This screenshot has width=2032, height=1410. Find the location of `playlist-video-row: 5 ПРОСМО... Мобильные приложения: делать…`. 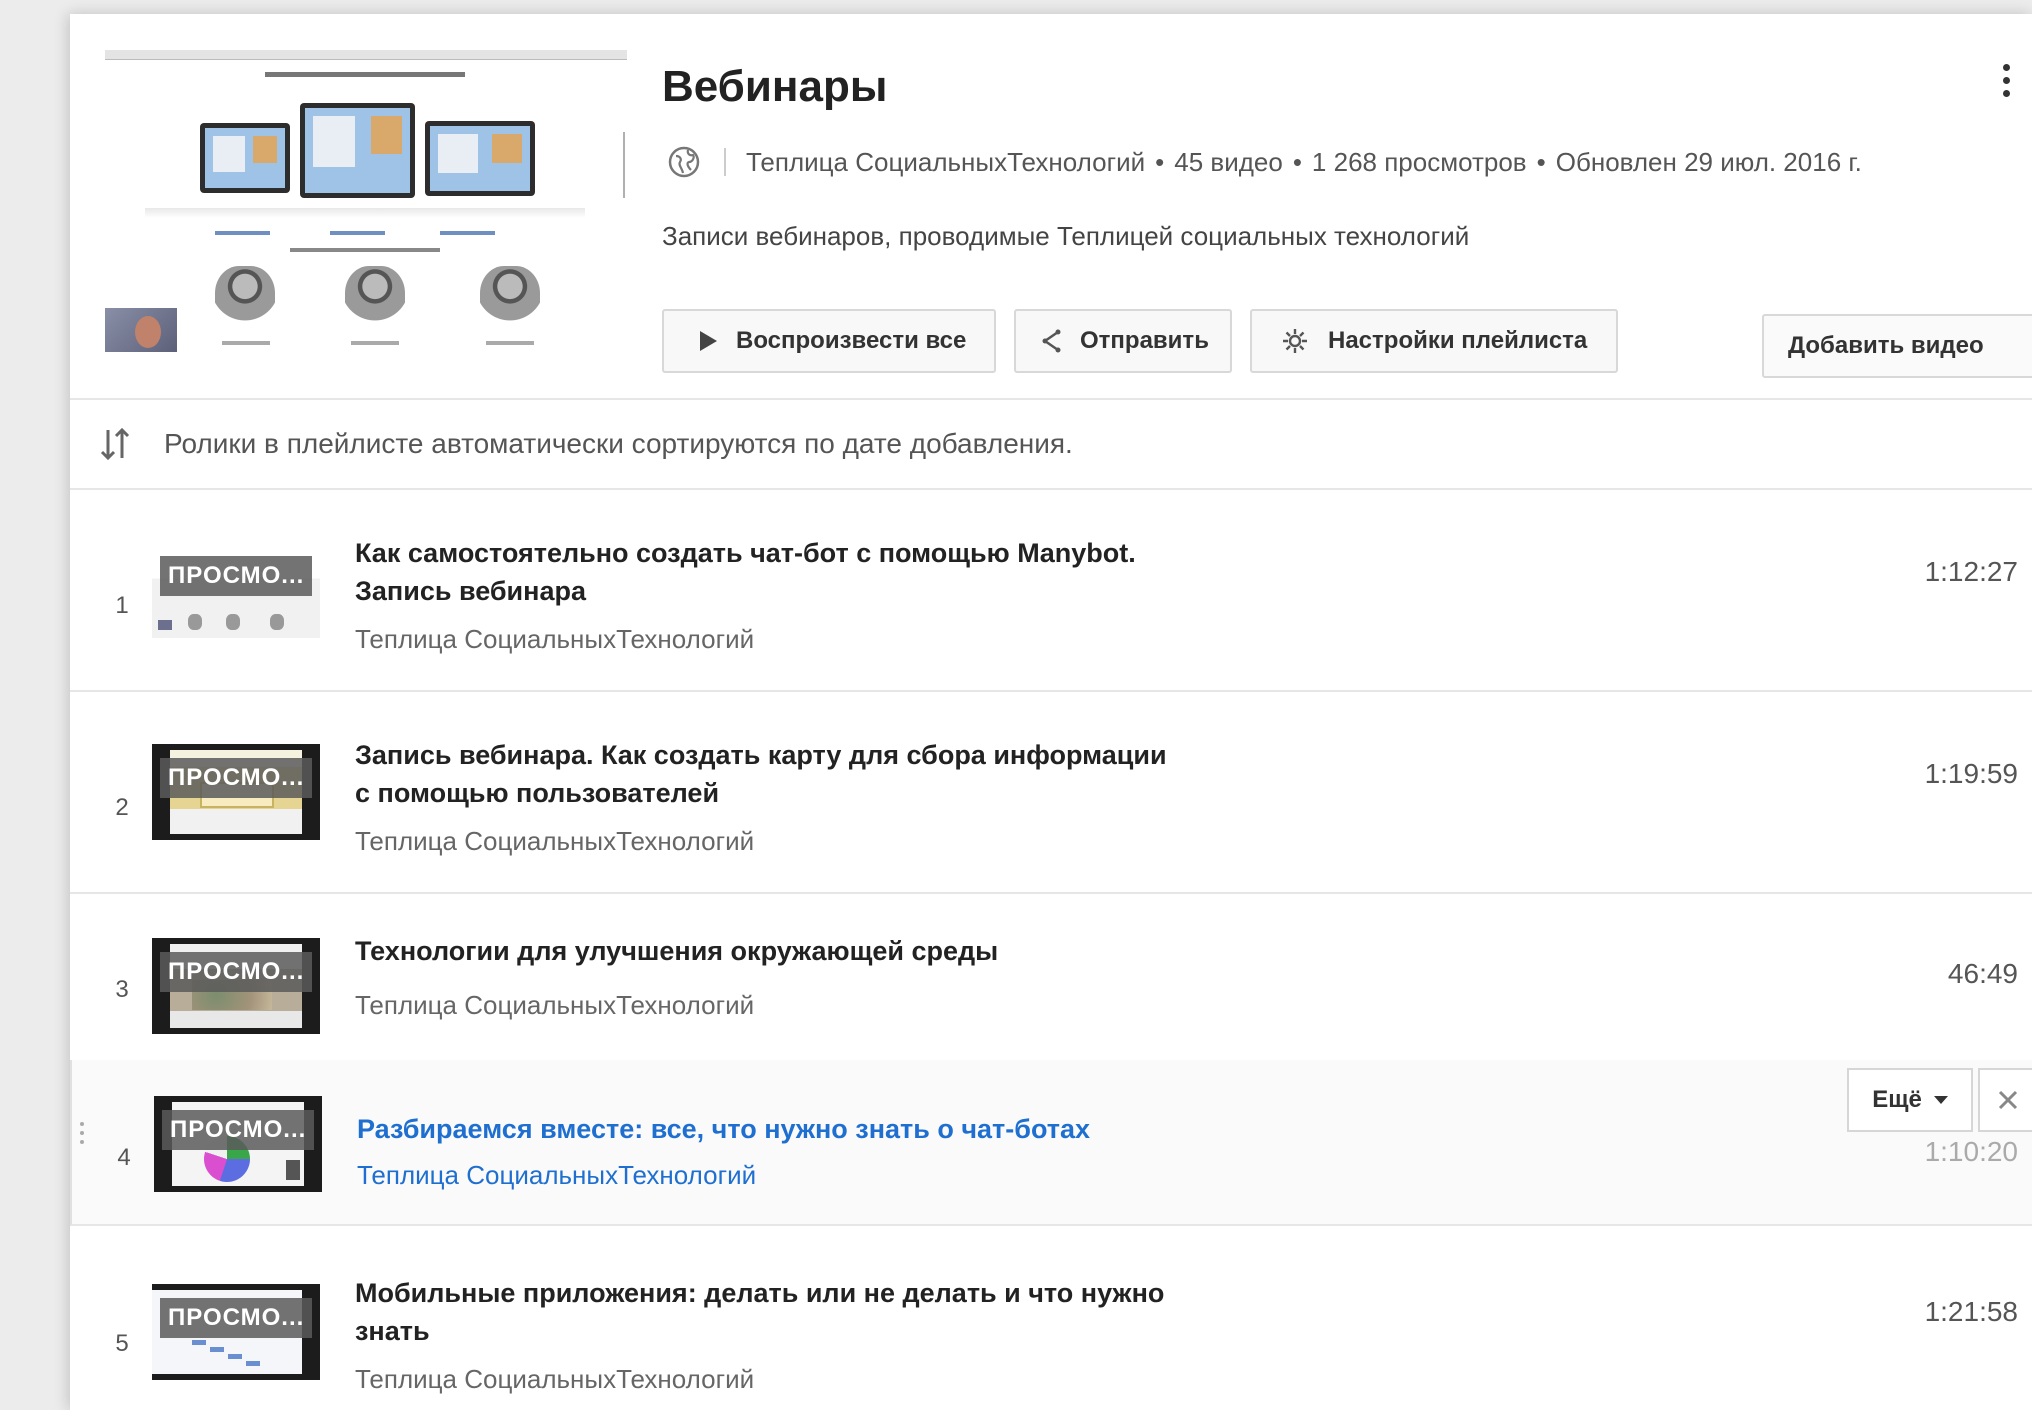

playlist-video-row: 5 ПРОСМО... Мобильные приложения: делать… is located at coordinates (1051, 1319).